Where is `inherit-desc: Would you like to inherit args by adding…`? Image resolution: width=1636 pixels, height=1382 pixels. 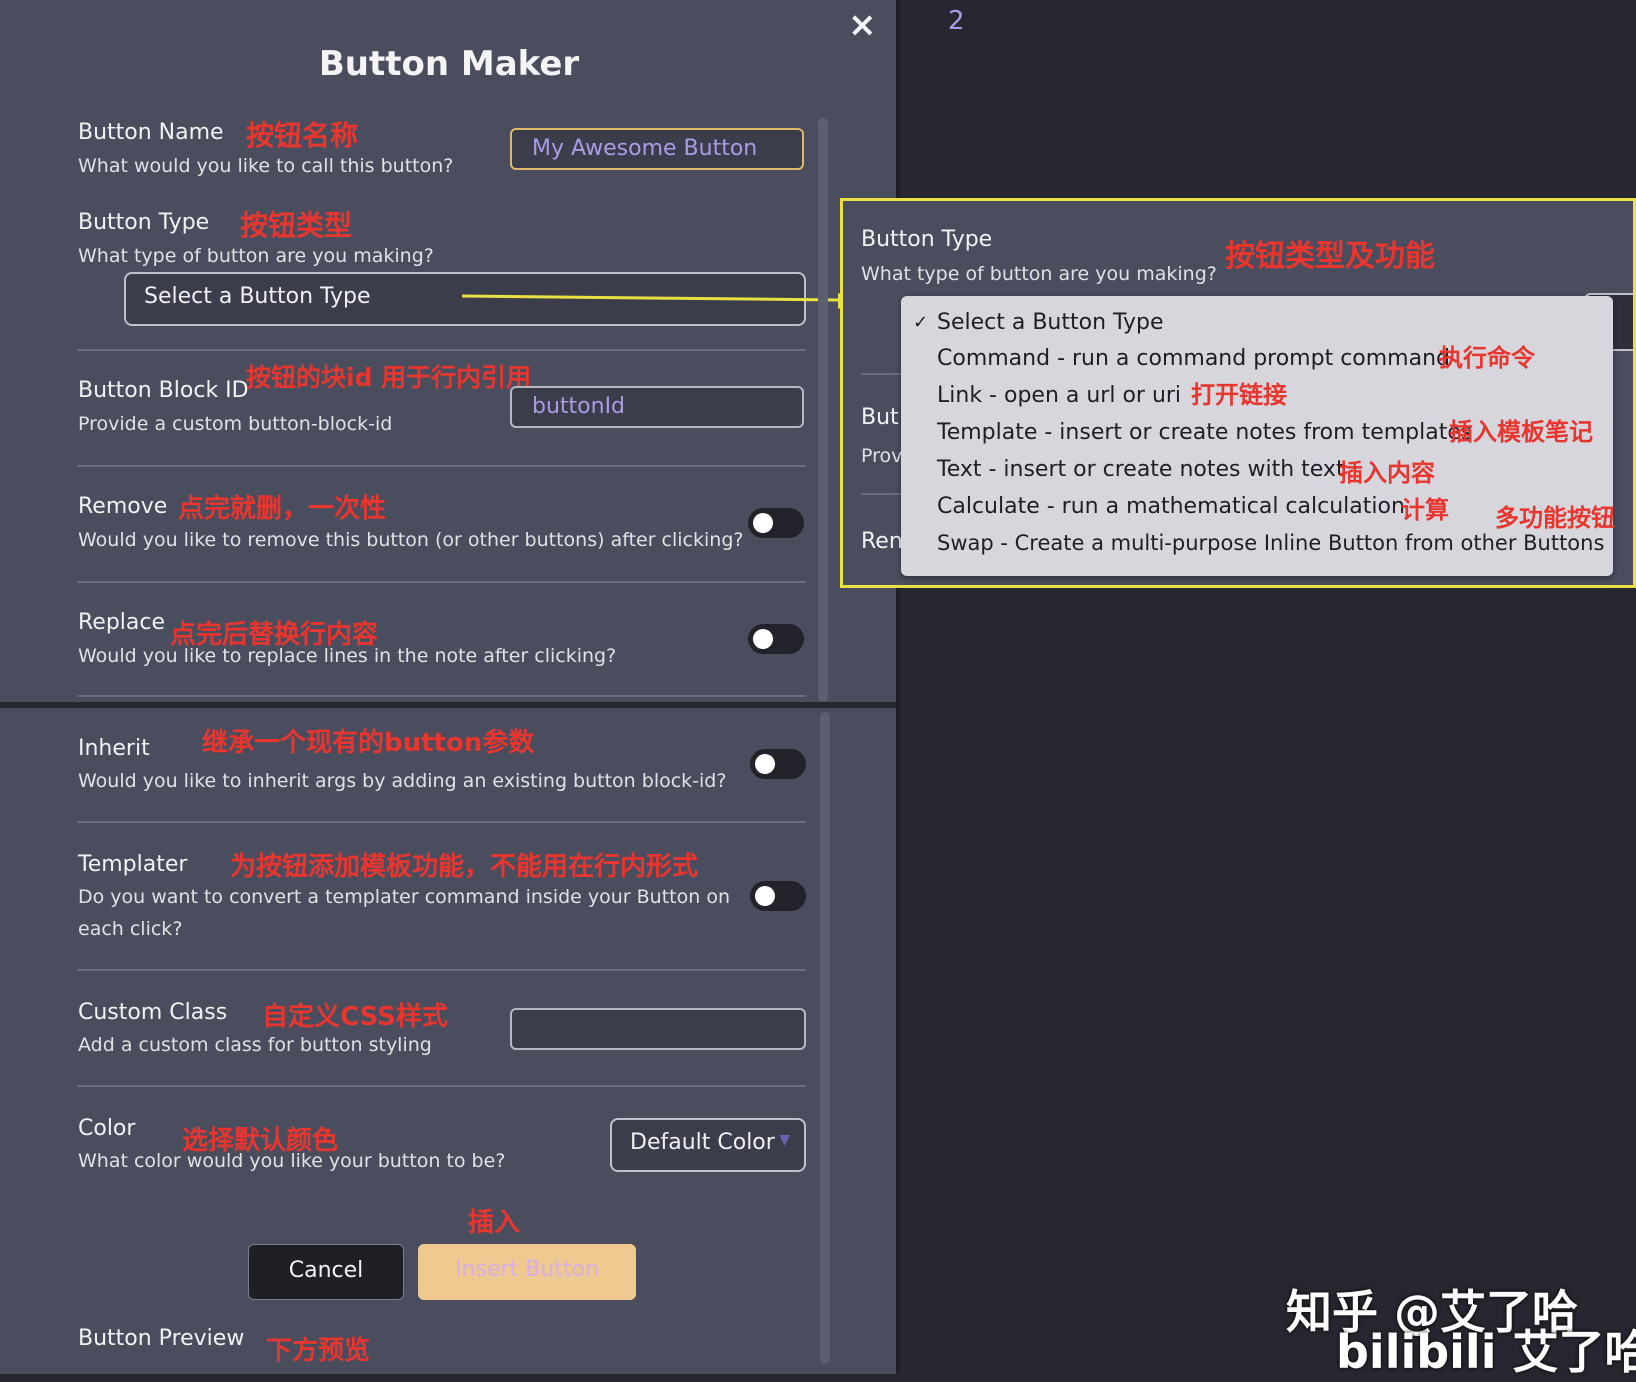
inherit-desc: Would you like to inherit args by adding… is located at coordinates (402, 781).